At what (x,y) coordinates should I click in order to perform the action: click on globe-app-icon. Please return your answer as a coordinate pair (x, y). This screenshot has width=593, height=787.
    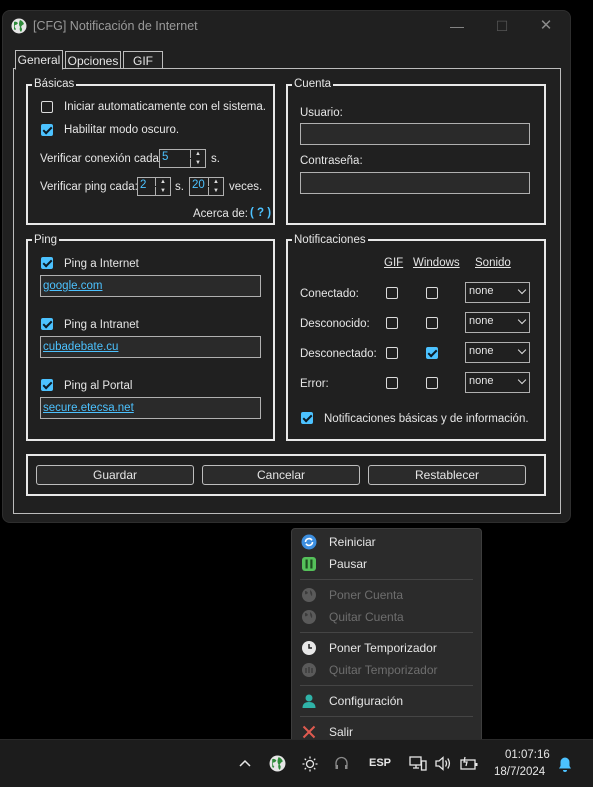
    Looking at the image, I should click on (19, 26).